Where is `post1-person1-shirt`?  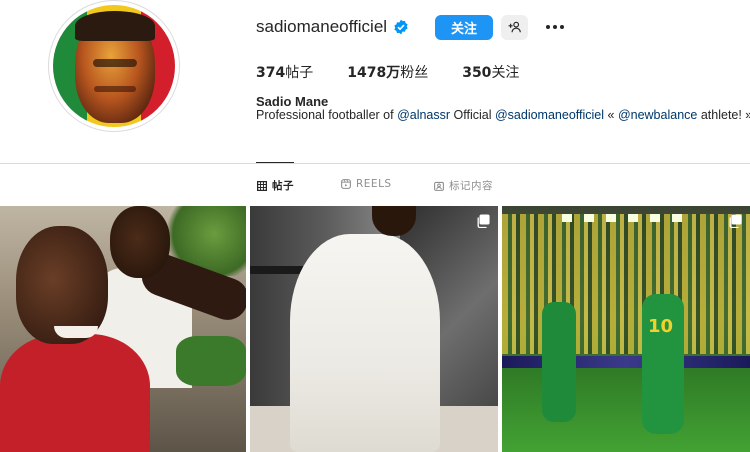 post1-person1-shirt is located at coordinates (75, 393).